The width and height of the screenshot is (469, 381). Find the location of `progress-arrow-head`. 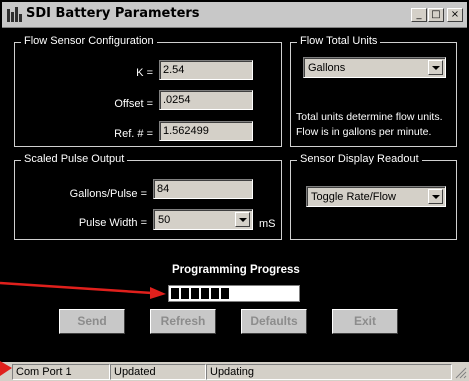

progress-arrow-head is located at coordinates (158, 293).